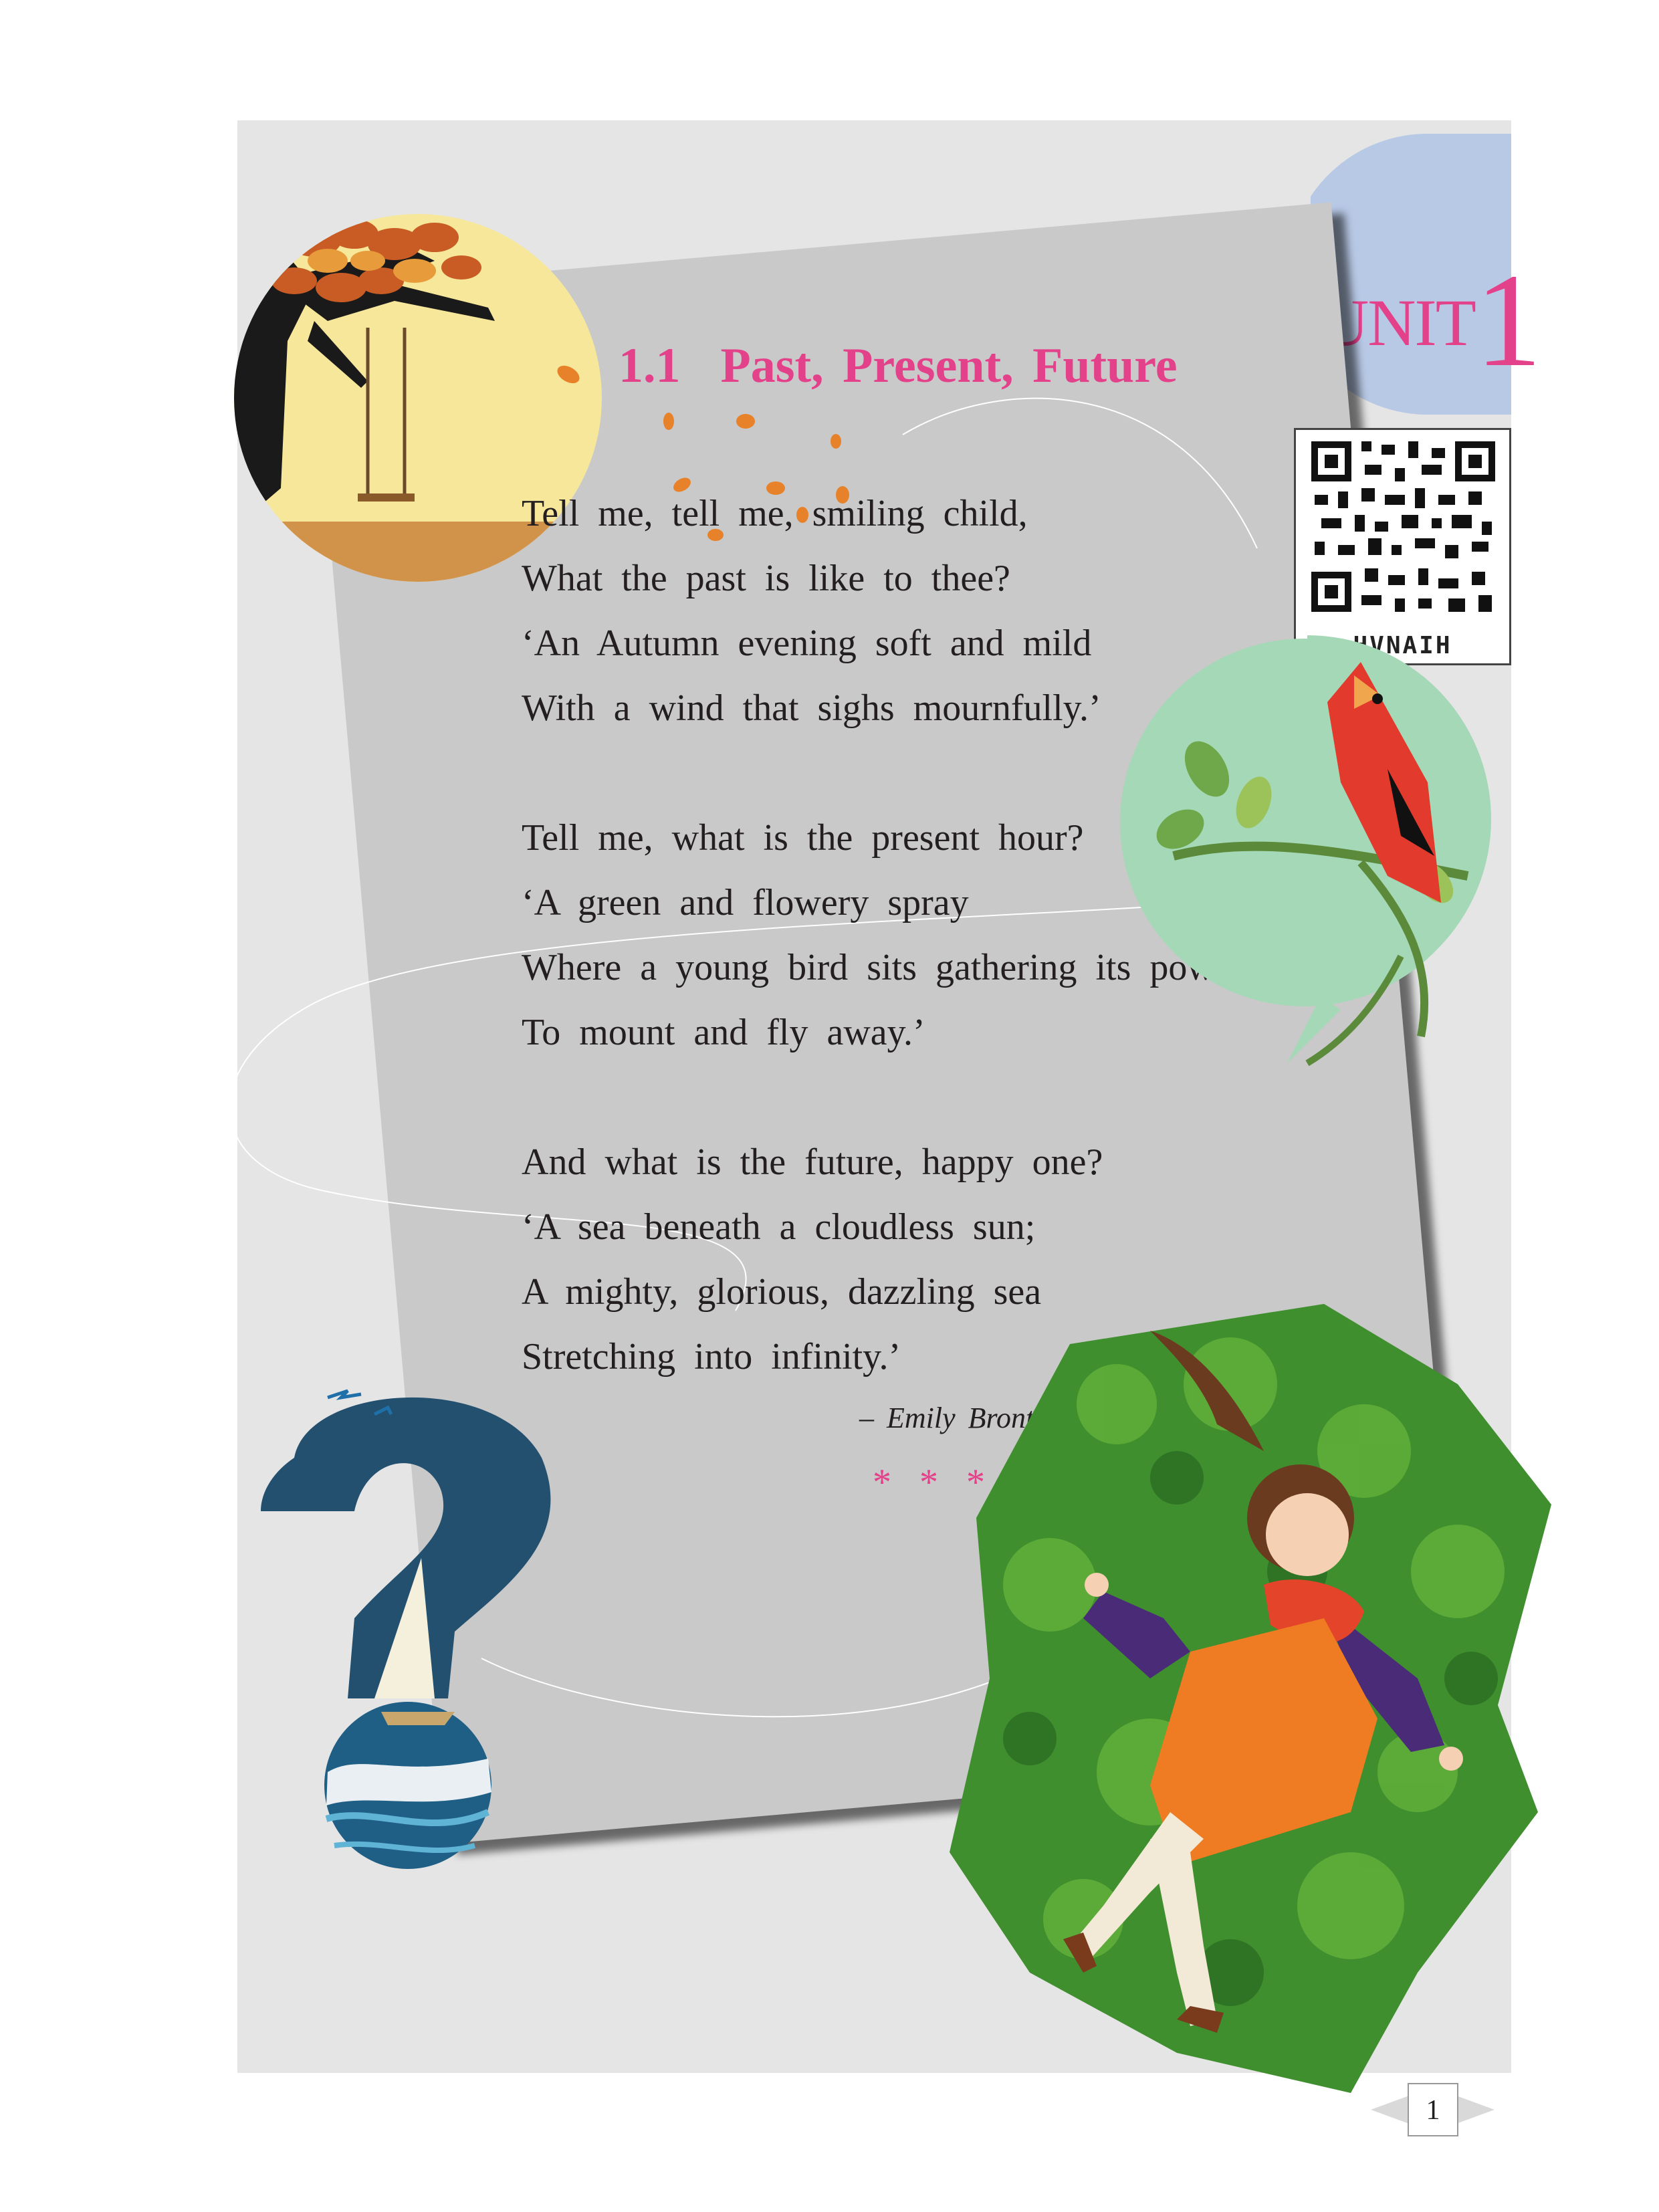 The width and height of the screenshot is (1659, 2212). I want to click on girl-on-grass-illustration, so click(1250, 1698).